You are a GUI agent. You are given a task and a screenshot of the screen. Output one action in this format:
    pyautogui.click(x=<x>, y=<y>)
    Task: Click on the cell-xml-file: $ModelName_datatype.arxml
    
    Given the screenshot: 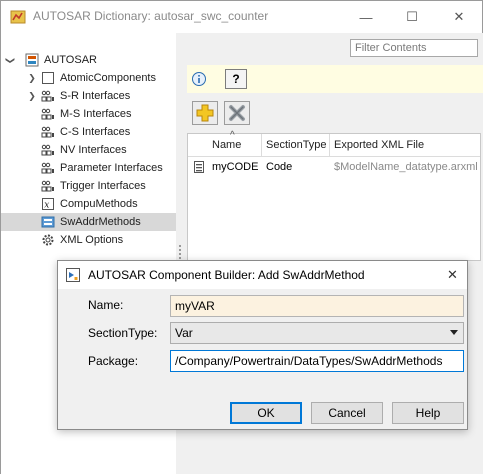 What is the action you would take?
    pyautogui.click(x=406, y=167)
    